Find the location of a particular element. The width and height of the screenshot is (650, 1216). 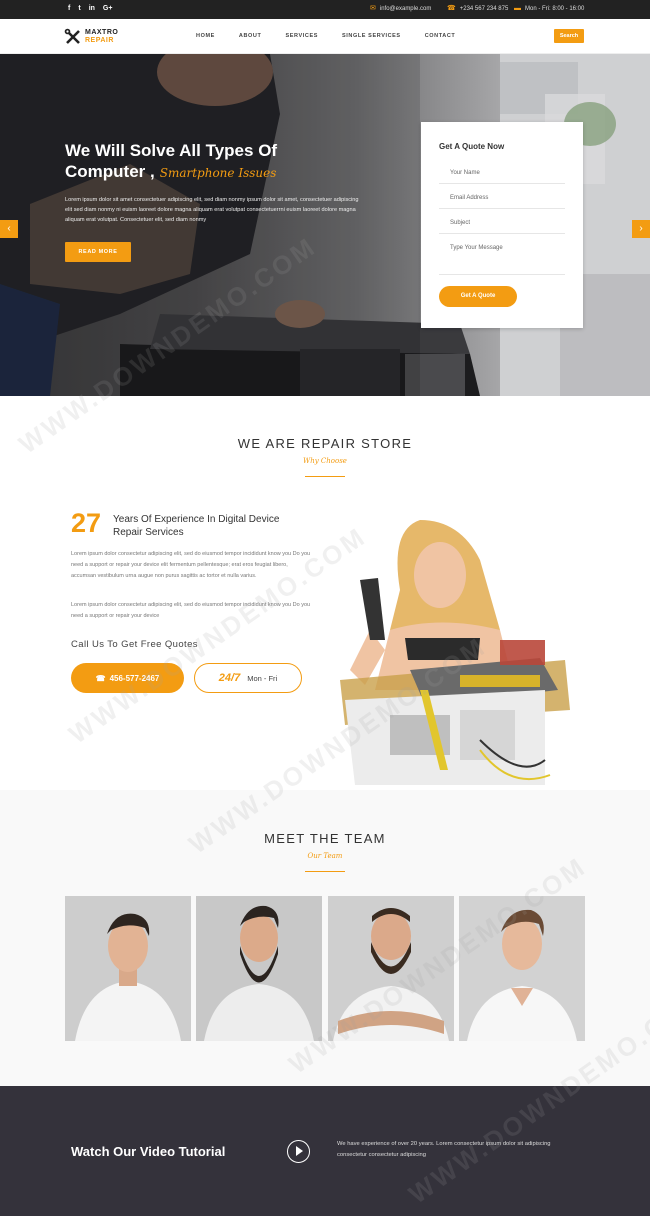

message-field: Type Your Message is located at coordinates (502, 260).